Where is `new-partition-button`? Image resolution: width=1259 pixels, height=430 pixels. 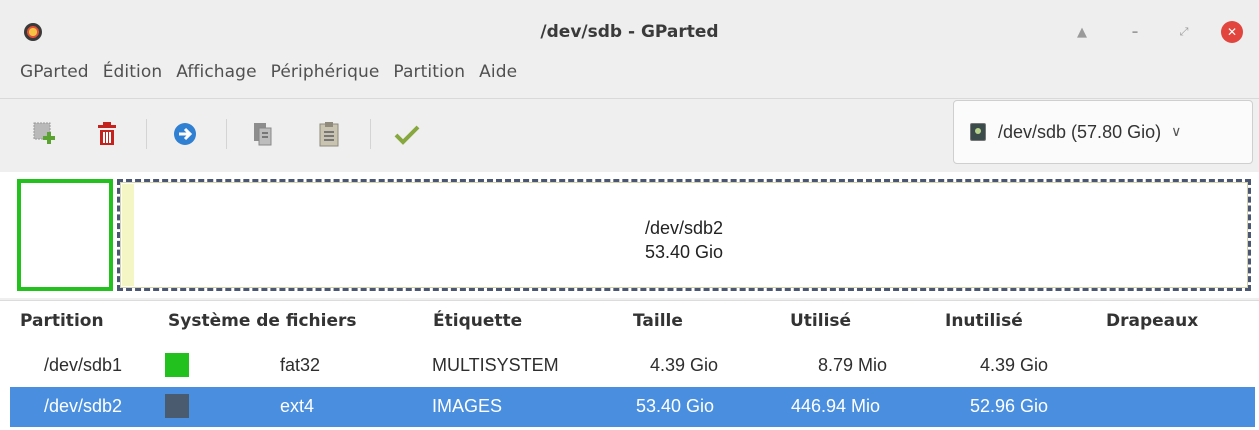
new-partition-button is located at coordinates (45, 134).